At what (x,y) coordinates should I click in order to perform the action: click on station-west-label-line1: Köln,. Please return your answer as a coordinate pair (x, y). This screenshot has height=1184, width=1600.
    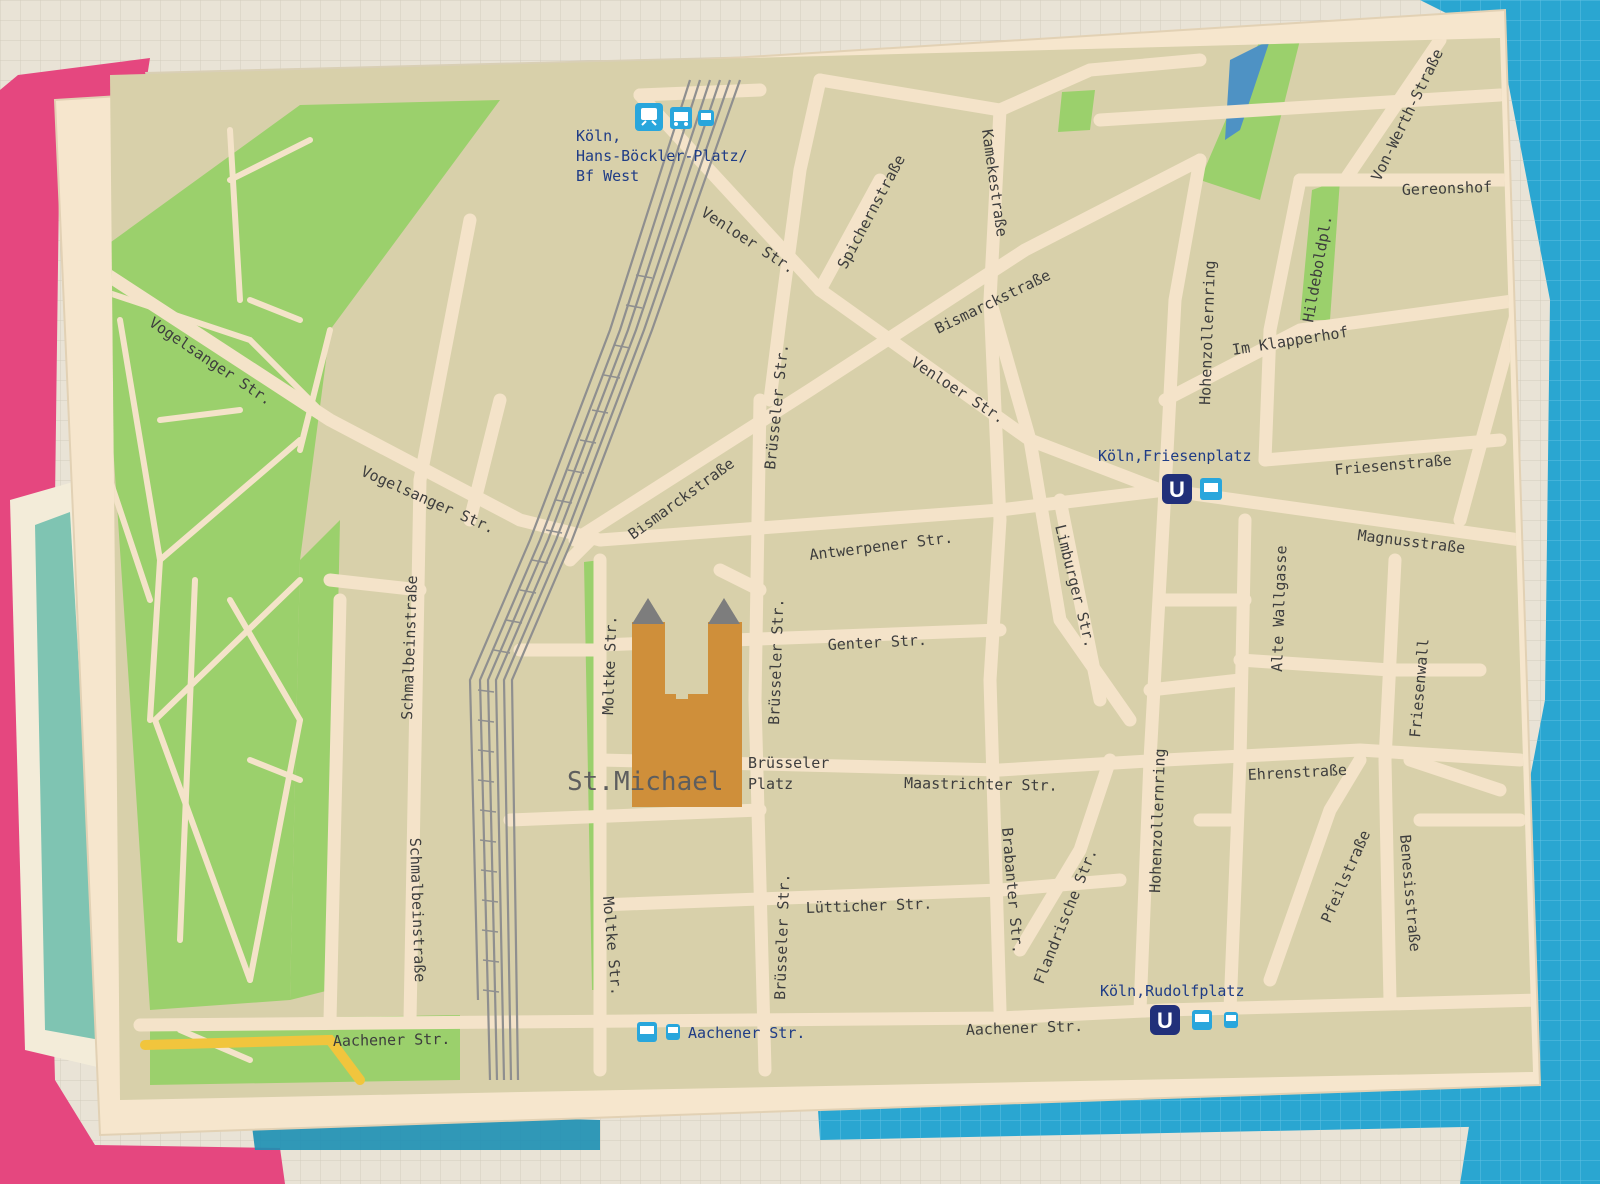
    Looking at the image, I should click on (598, 136).